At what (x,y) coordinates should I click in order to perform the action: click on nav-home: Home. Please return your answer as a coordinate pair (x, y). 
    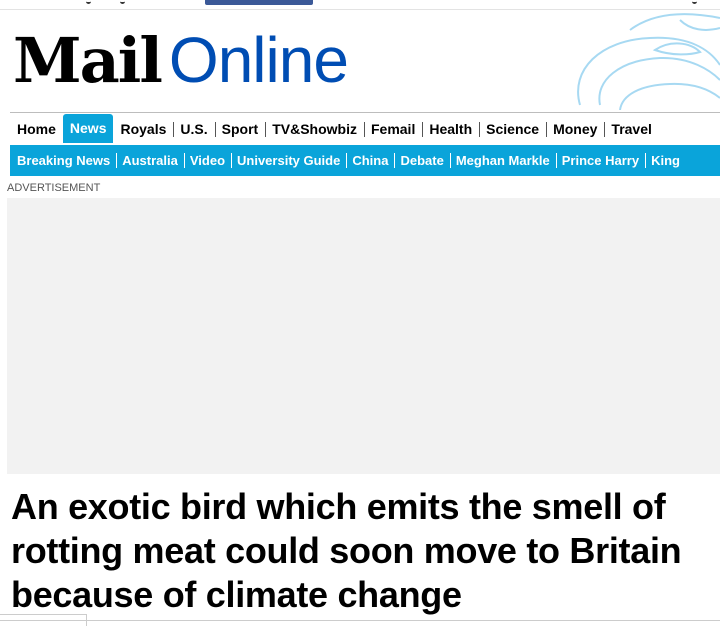
    Looking at the image, I should click on (36, 129).